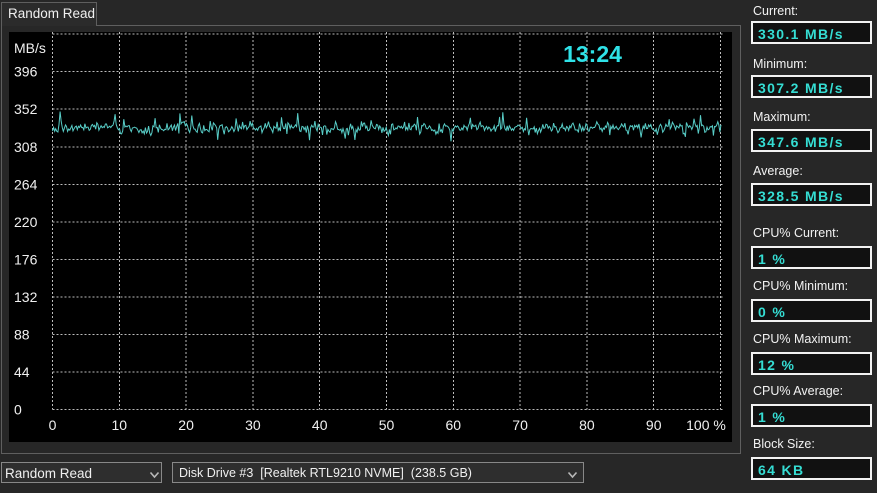 This screenshot has width=877, height=493. I want to click on svg-text: 396, so click(26, 72).